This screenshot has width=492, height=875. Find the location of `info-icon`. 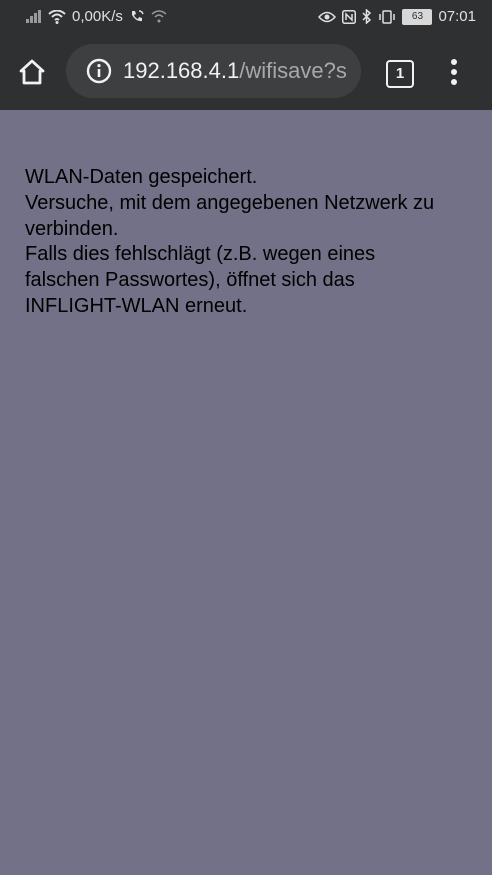

info-icon is located at coordinates (99, 71).